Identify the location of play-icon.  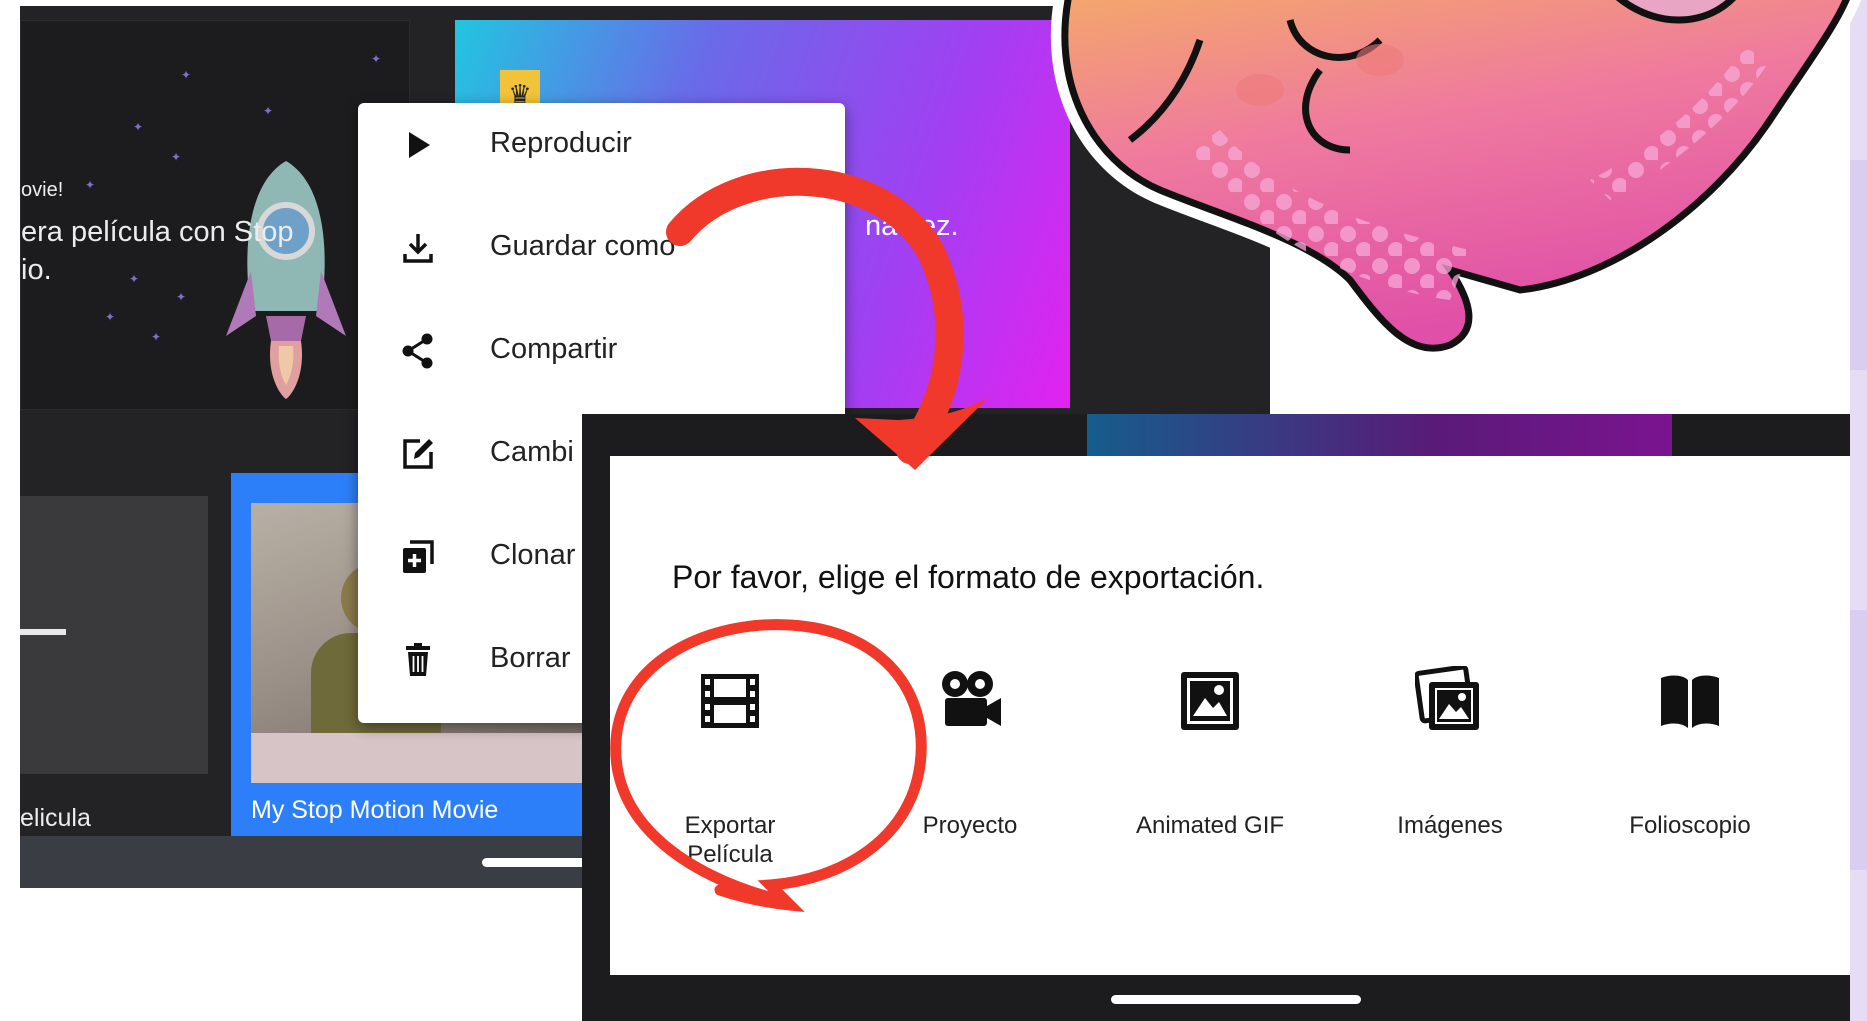
(419, 145).